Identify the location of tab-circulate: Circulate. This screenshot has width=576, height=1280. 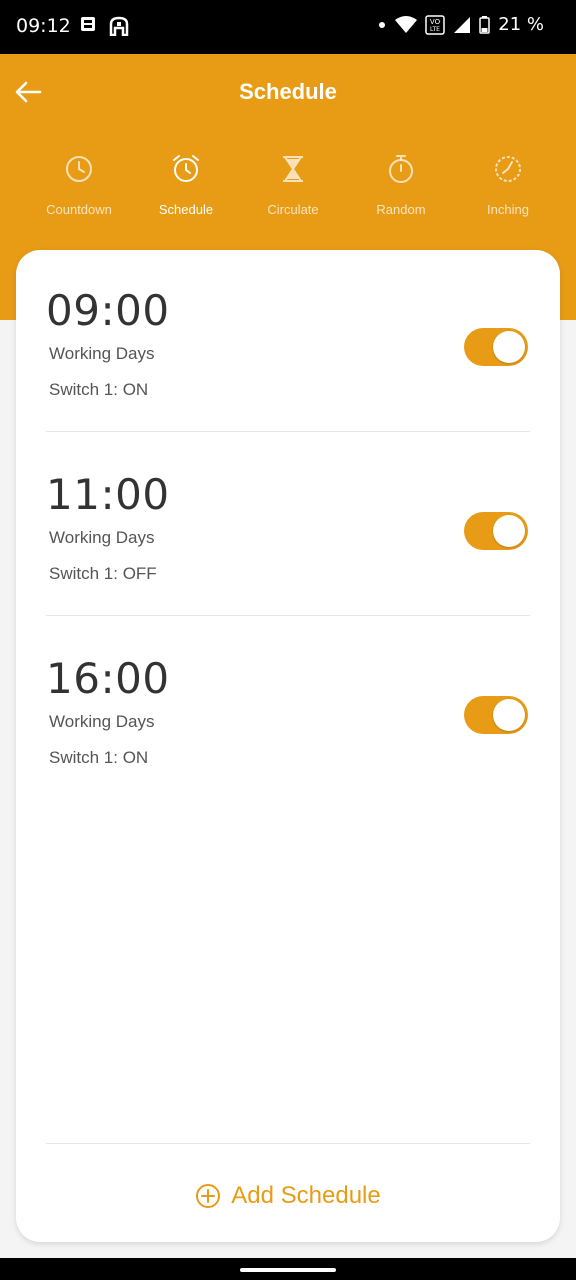
(293, 183).